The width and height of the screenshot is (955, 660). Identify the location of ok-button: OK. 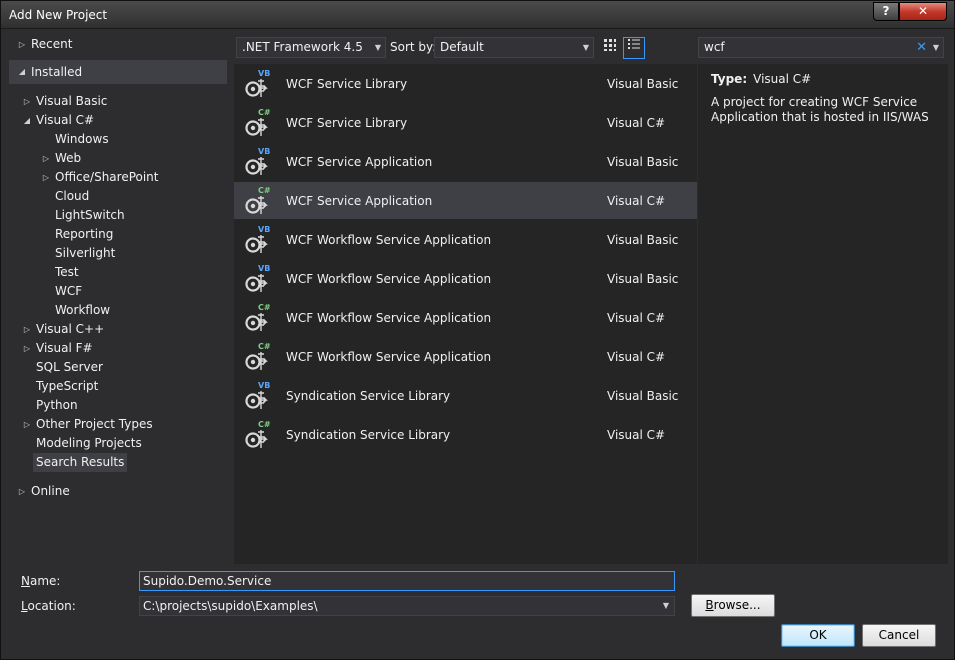
(818, 635).